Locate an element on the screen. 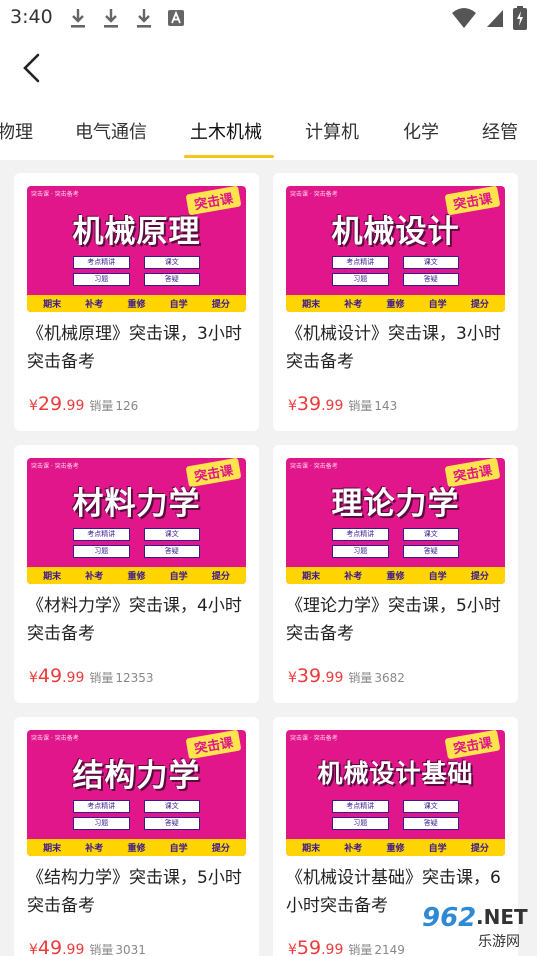 The width and height of the screenshot is (537, 956). thumb-title: 理论力学 is located at coordinates (395, 504).